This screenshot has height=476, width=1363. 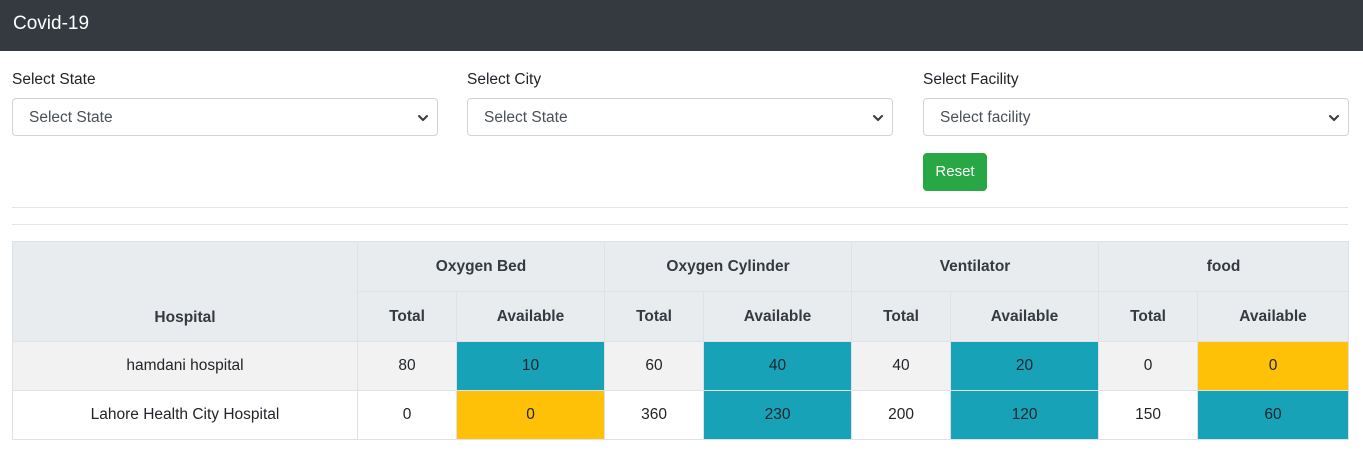 I want to click on reset-button: Reset, so click(x=955, y=172).